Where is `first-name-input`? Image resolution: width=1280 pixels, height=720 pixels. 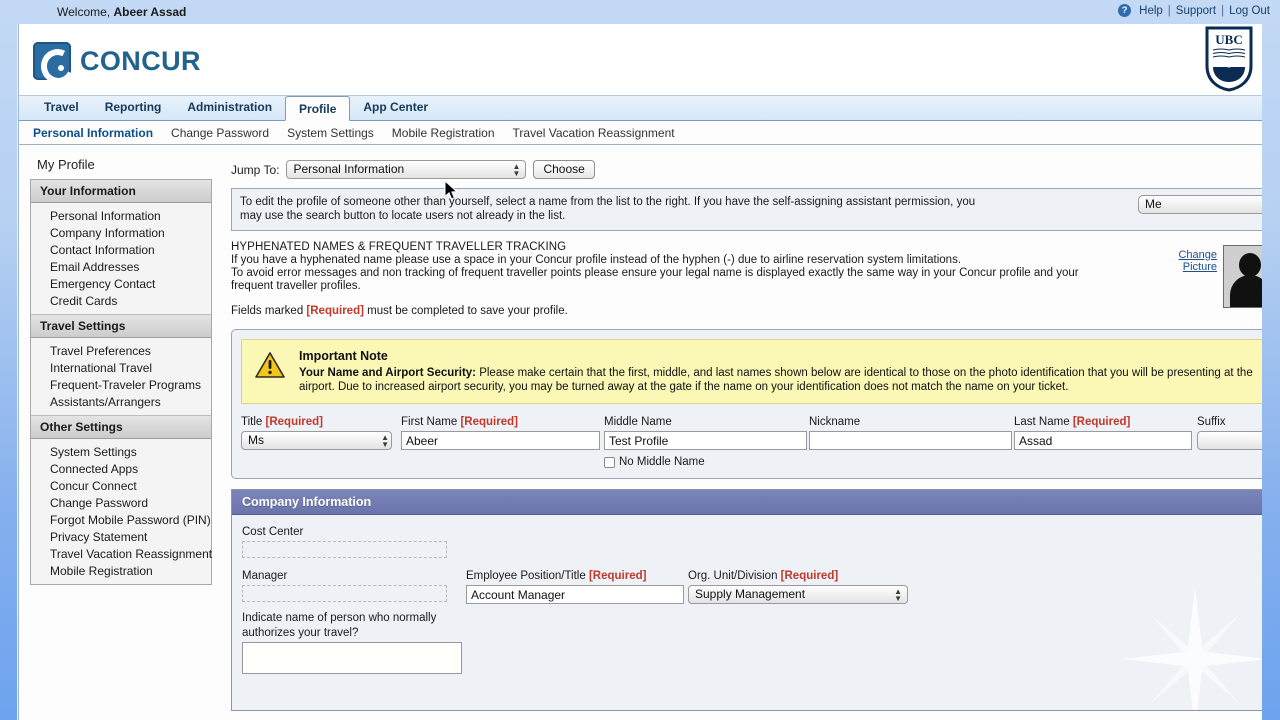 first-name-input is located at coordinates (500, 440).